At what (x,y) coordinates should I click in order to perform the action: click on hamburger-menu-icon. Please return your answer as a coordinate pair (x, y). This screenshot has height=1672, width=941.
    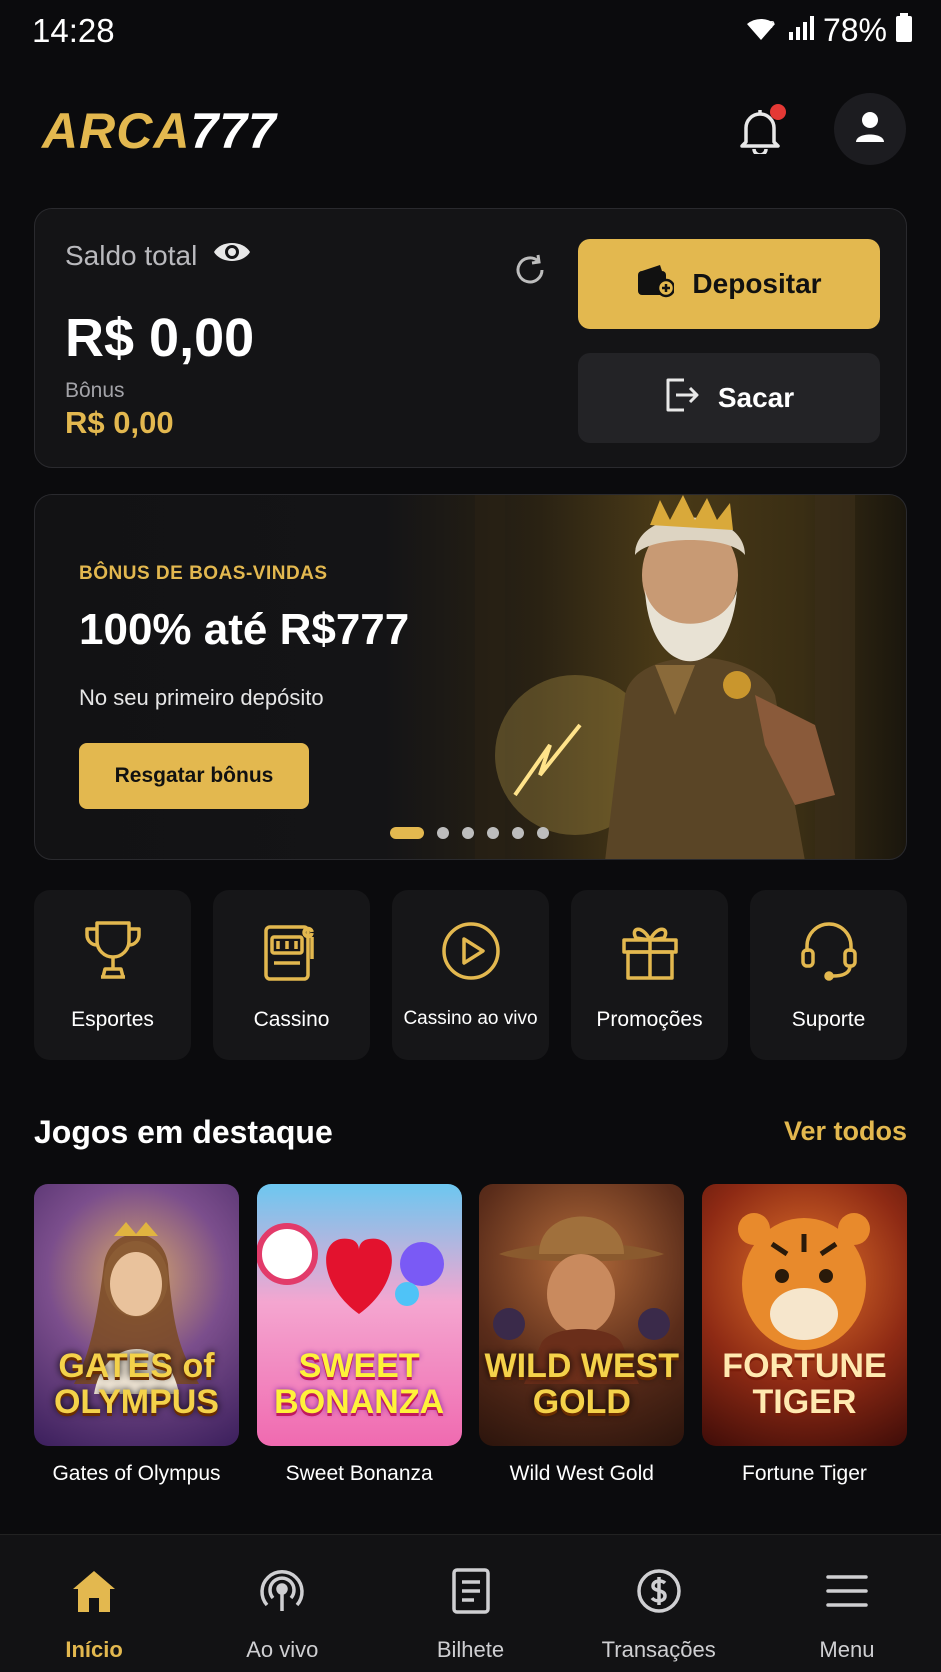
    Looking at the image, I should click on (847, 1591).